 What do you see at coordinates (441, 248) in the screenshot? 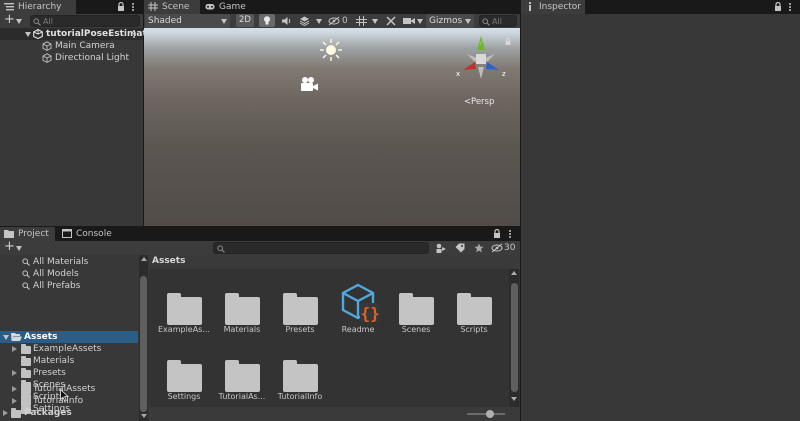
I see `search-by-type-icon` at bounding box center [441, 248].